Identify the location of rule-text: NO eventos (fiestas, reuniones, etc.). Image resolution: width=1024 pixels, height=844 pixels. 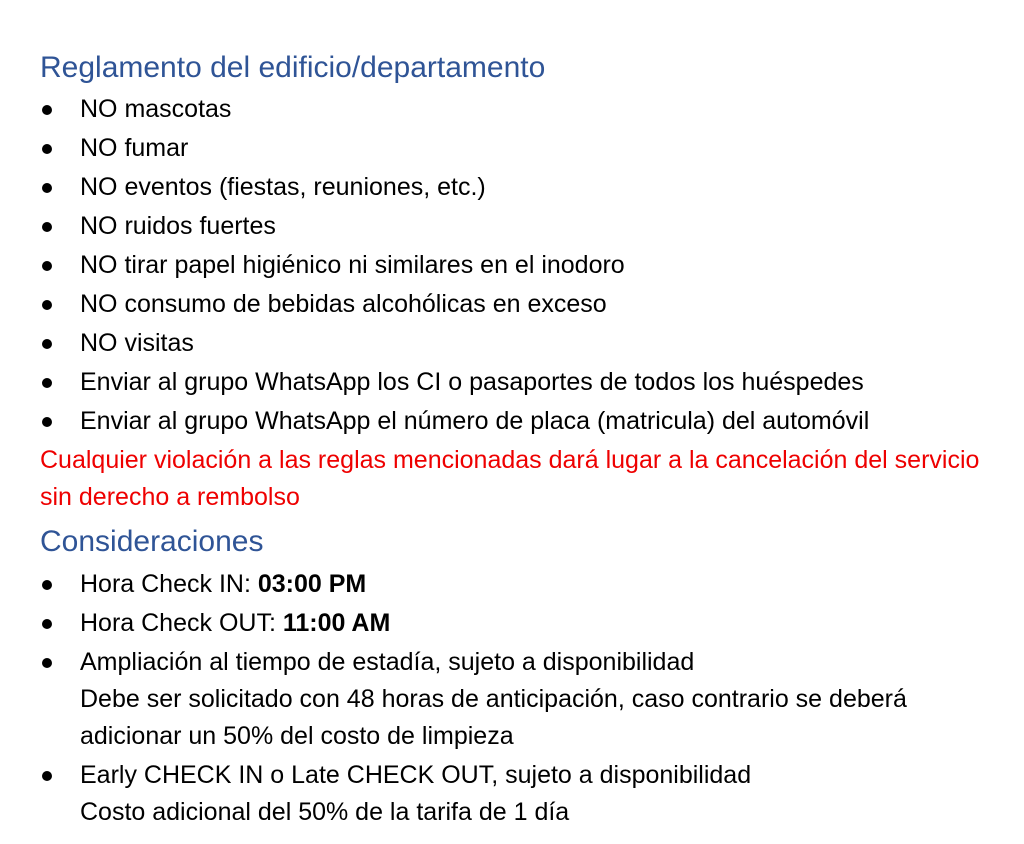
(283, 187).